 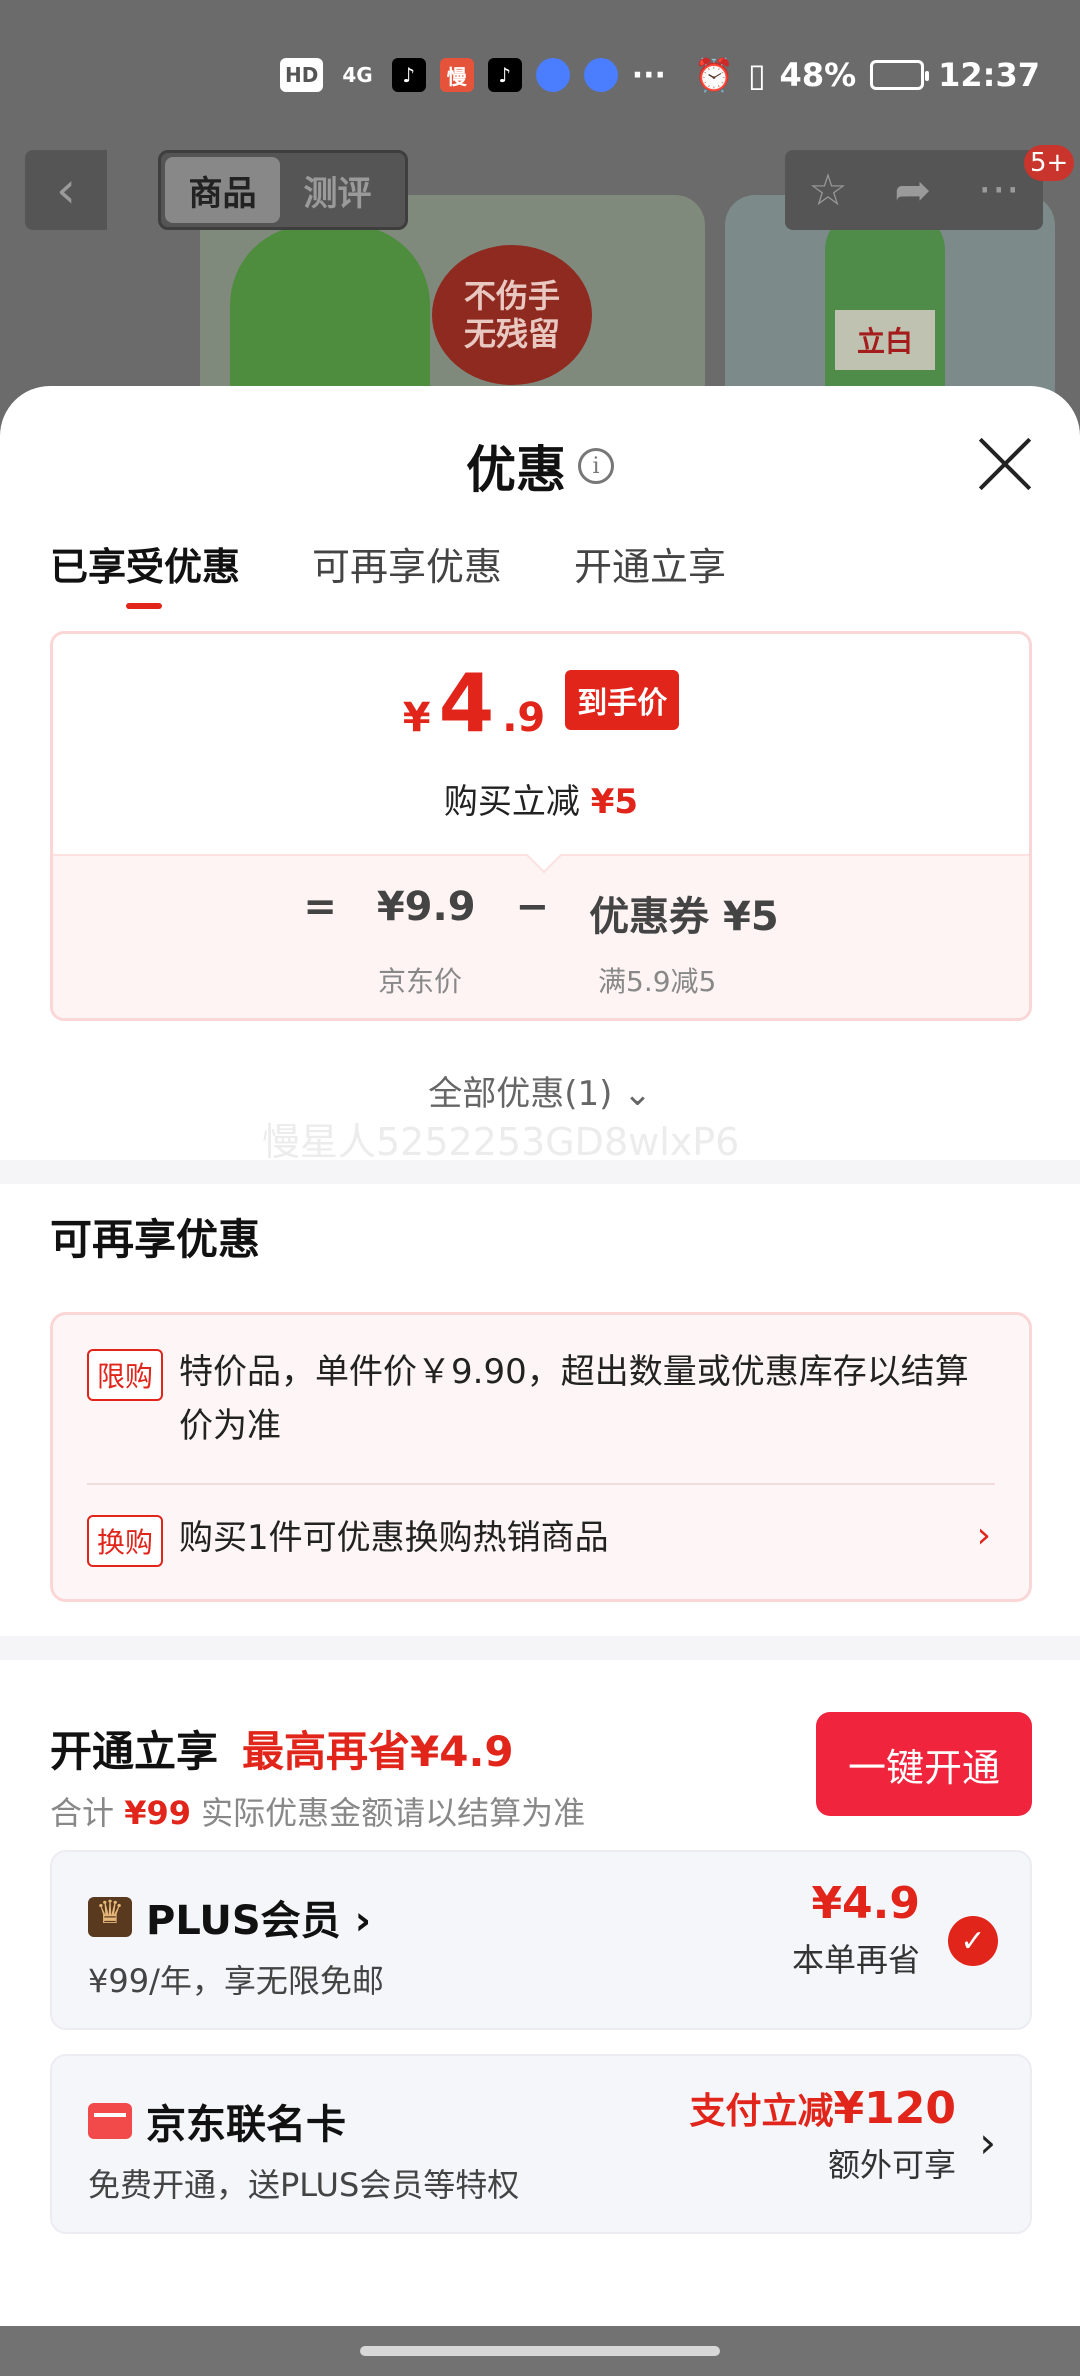 I want to click on back-icon: ‹, so click(x=66, y=190).